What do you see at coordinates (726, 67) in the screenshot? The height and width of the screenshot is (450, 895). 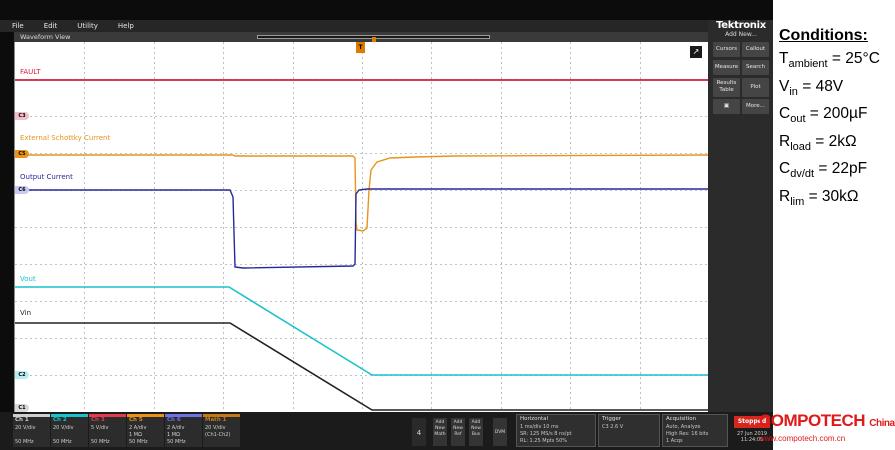 I see `measure-button: Measure` at bounding box center [726, 67].